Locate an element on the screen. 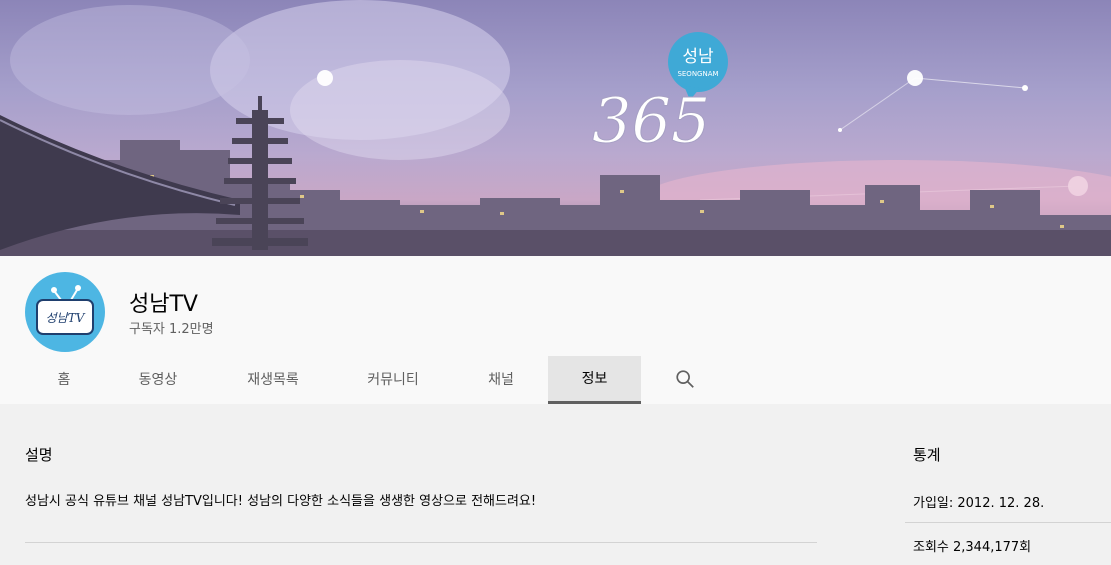 This screenshot has height=565, width=1111. search-icon is located at coordinates (685, 379).